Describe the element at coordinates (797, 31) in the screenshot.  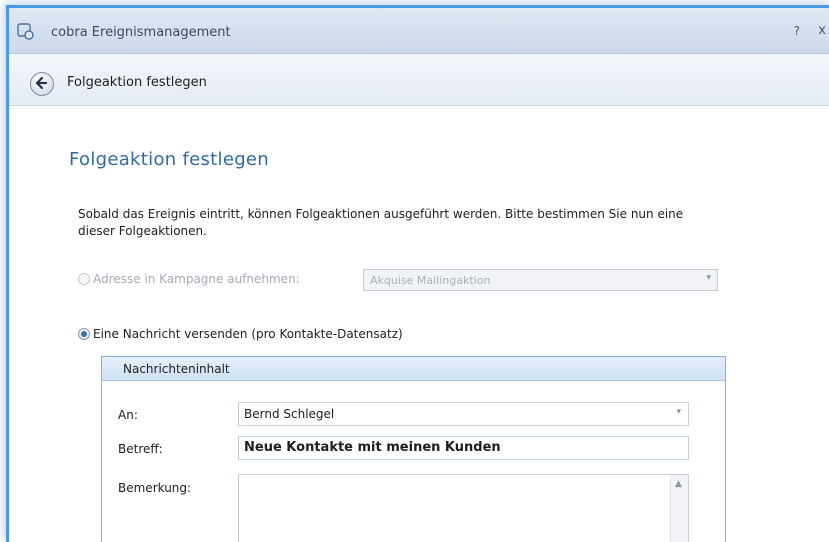
I see `help-icon: ?` at that location.